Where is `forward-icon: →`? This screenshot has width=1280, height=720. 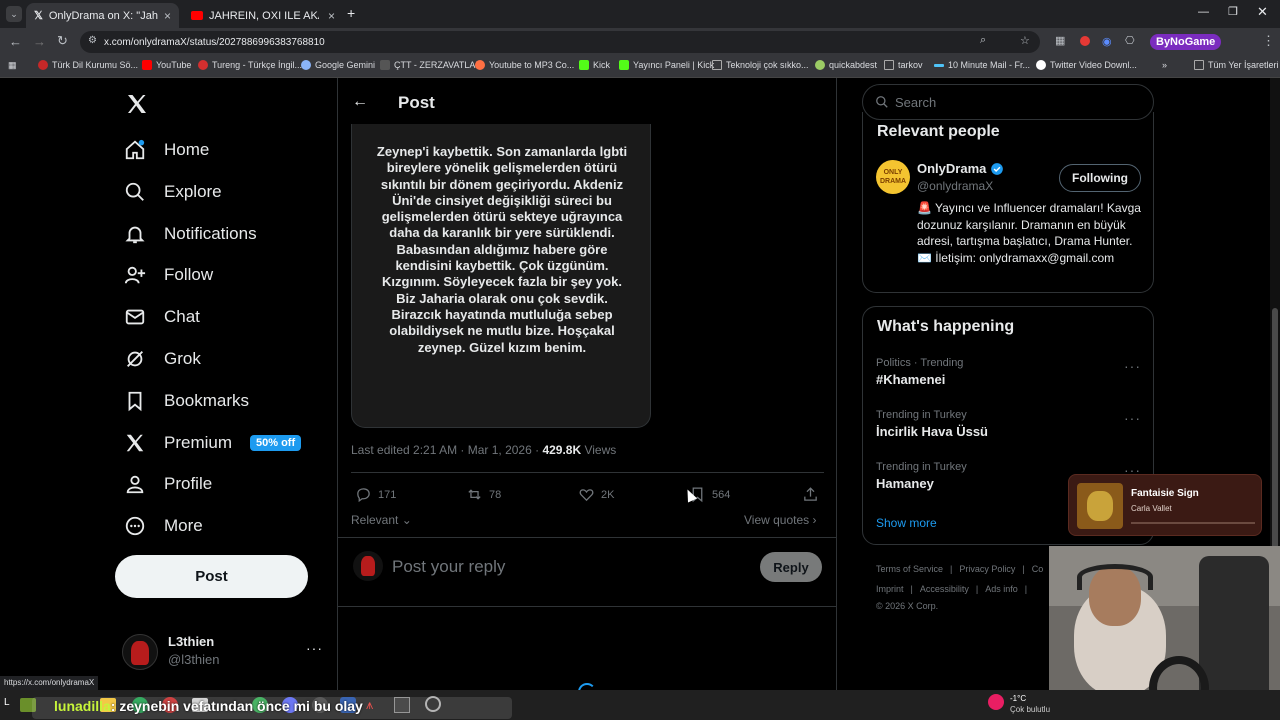
forward-icon: → is located at coordinates (39, 41).